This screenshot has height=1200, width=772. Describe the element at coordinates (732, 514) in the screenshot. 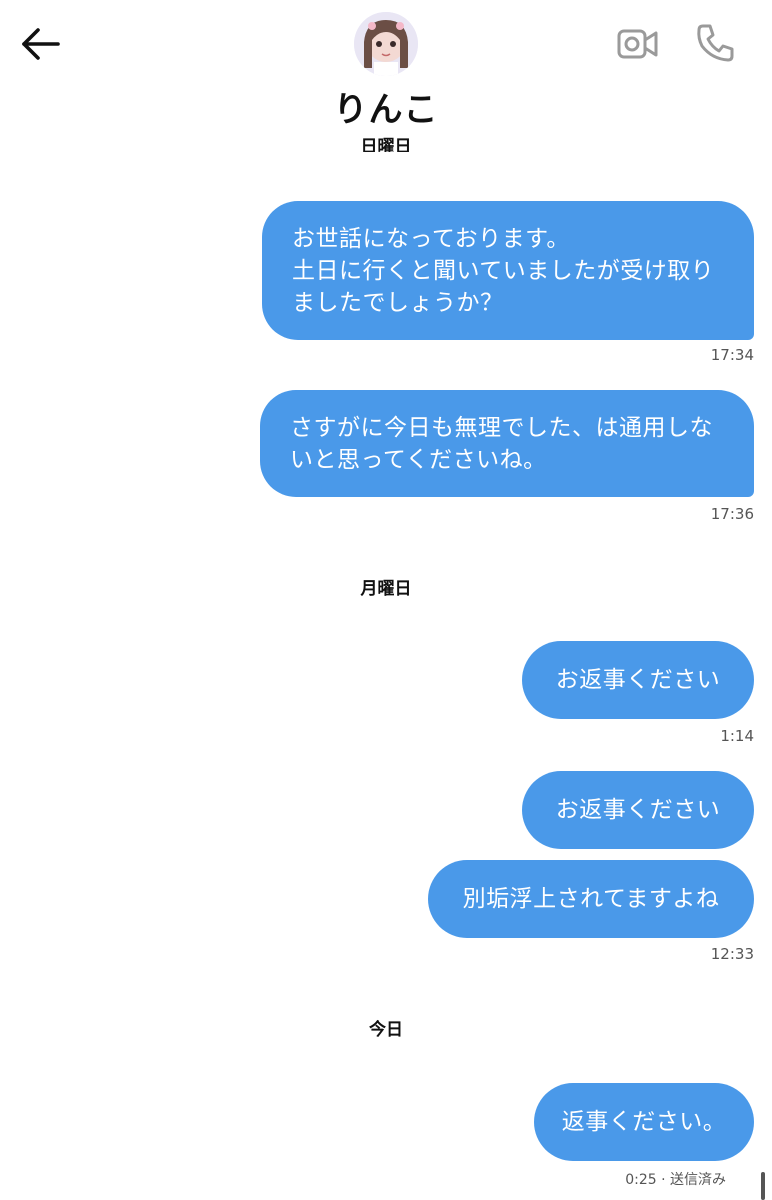

I see `message-timestamp: 17:36` at that location.